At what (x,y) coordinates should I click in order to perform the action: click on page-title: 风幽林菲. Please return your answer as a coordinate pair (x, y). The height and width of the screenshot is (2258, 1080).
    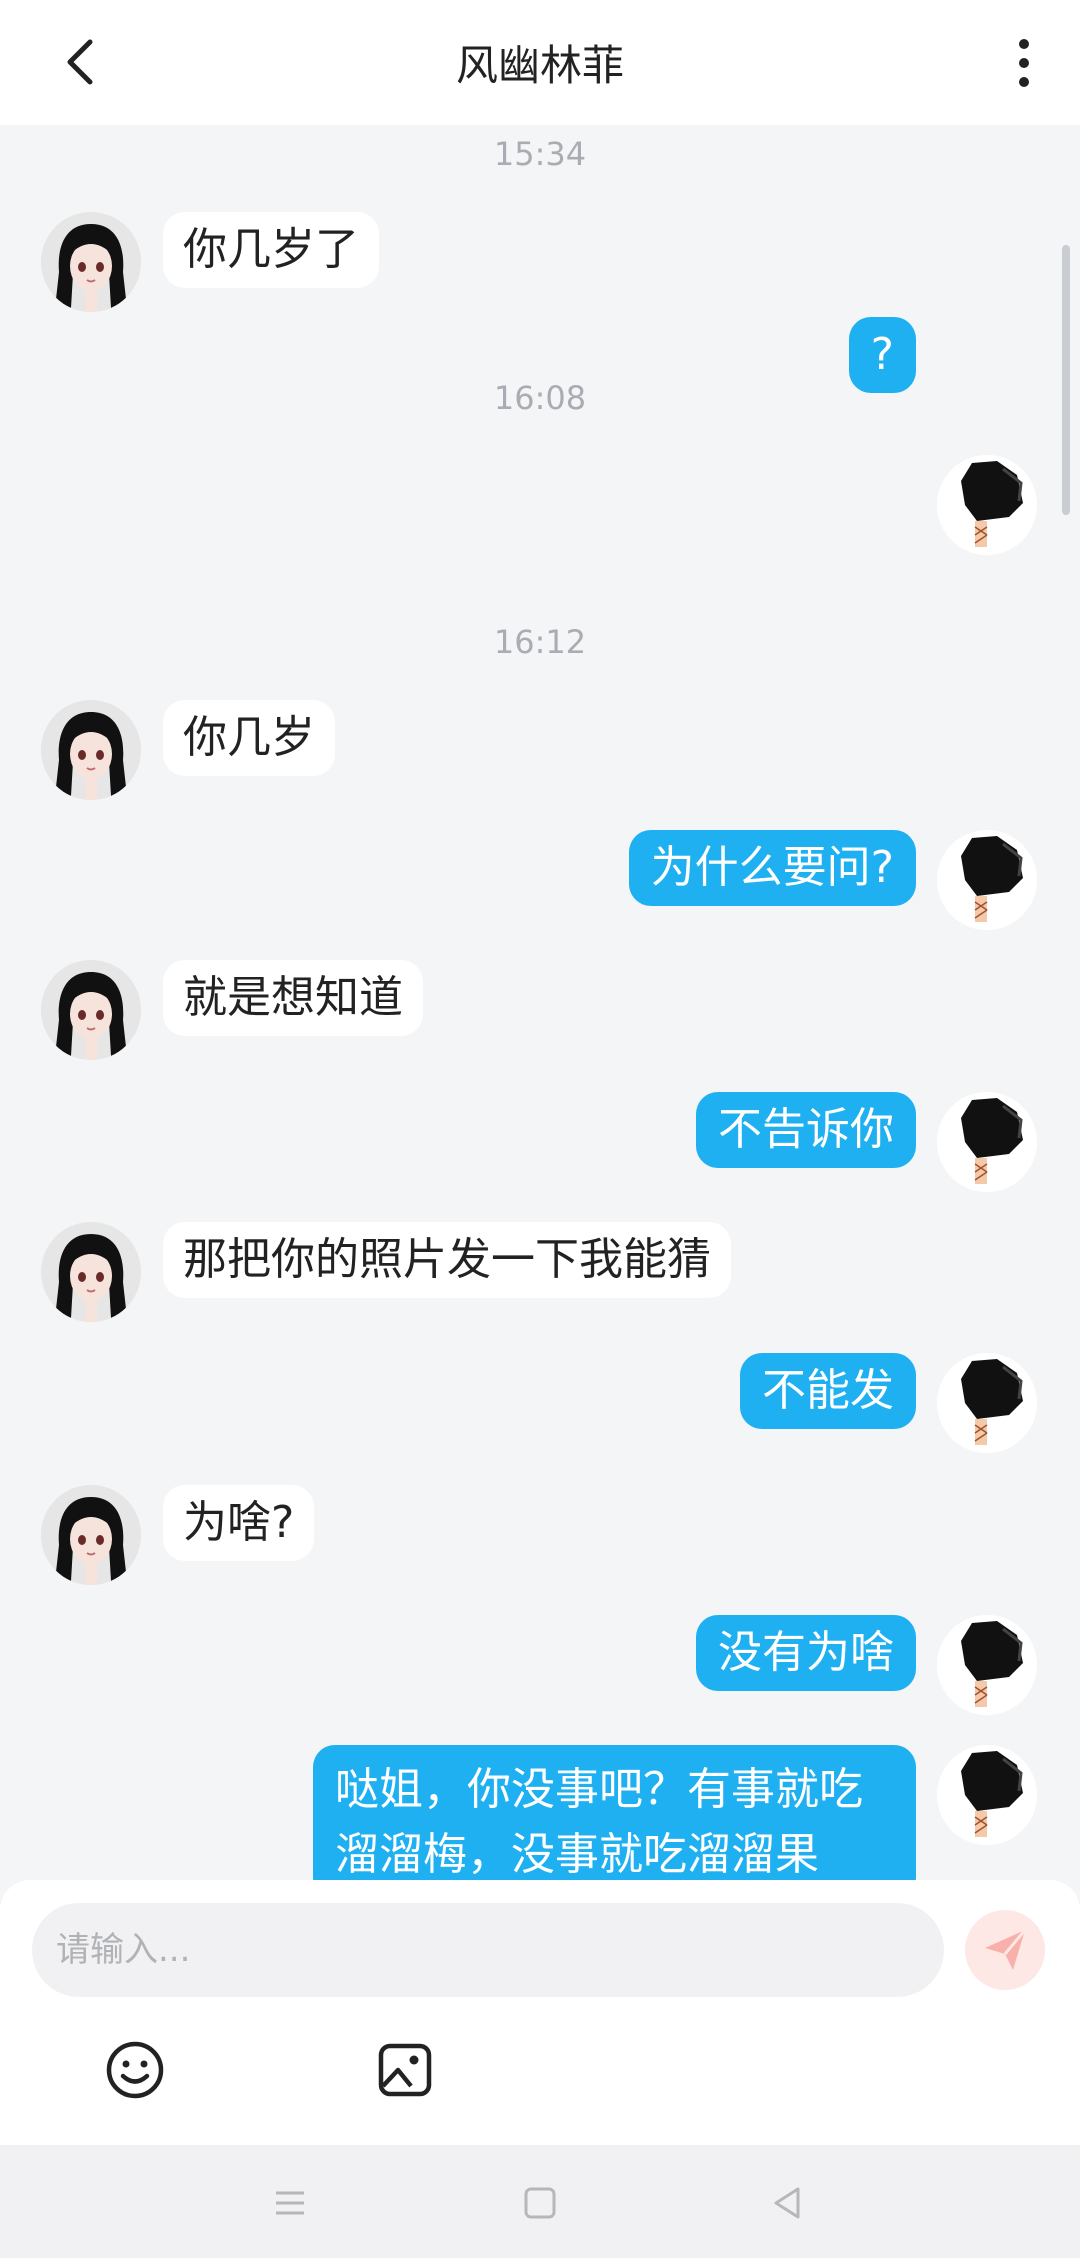
    Looking at the image, I should click on (539, 65).